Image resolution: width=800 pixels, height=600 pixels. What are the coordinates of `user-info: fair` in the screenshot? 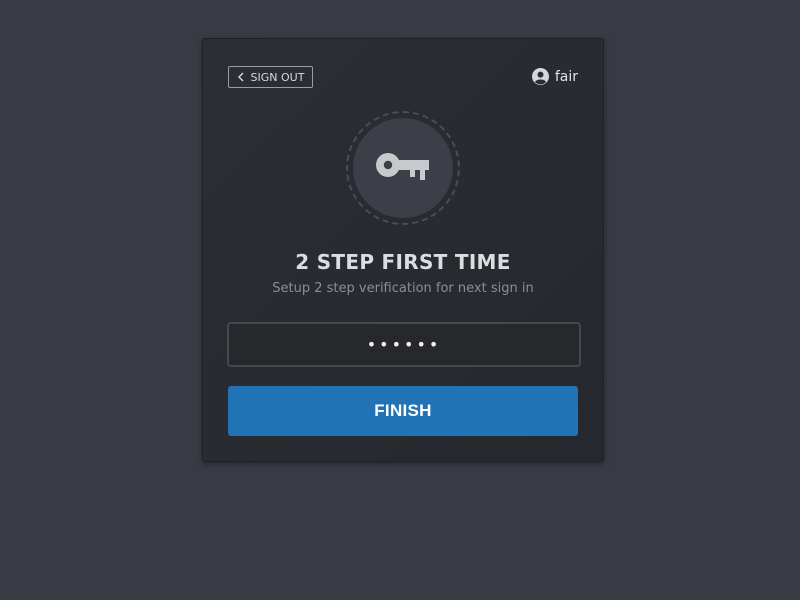 It's located at (554, 76).